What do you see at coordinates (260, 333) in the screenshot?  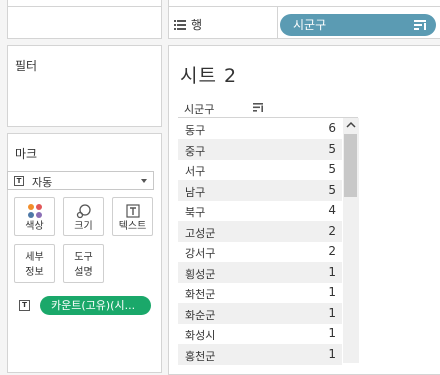 I see `table-row: 화성시 1` at bounding box center [260, 333].